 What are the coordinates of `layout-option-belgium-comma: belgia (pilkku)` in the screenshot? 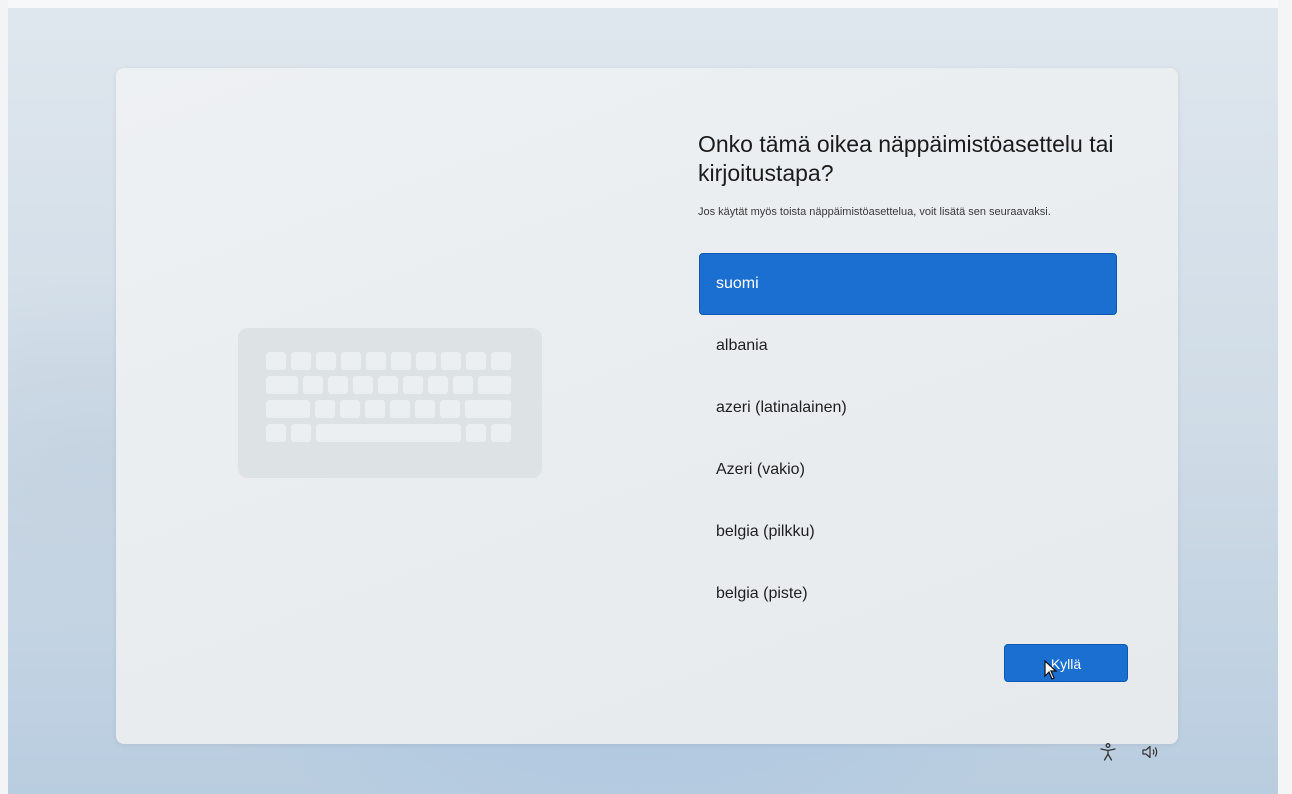 It's located at (908, 532).